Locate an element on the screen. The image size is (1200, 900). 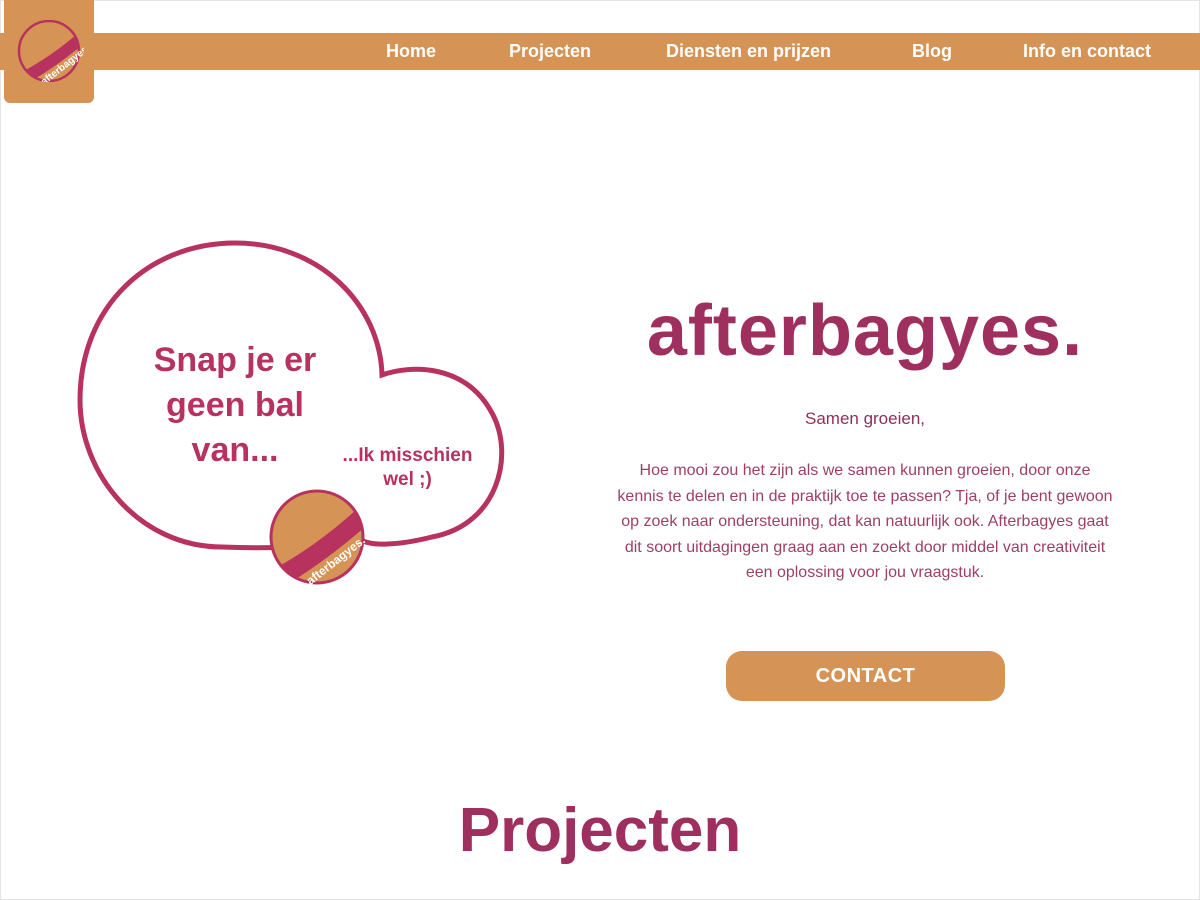
tagline: Samen groeien, is located at coordinates (865, 418).